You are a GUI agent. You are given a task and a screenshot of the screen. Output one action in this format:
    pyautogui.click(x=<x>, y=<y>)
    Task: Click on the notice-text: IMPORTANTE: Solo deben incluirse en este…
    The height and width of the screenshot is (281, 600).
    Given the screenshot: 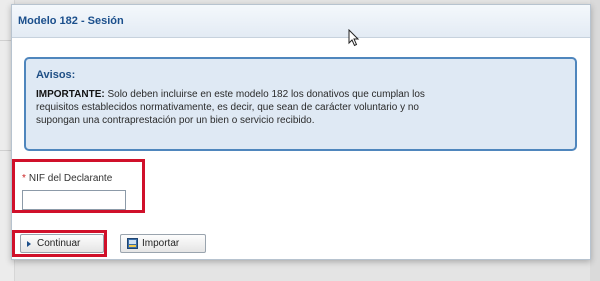 What is the action you would take?
    pyautogui.click(x=300, y=107)
    